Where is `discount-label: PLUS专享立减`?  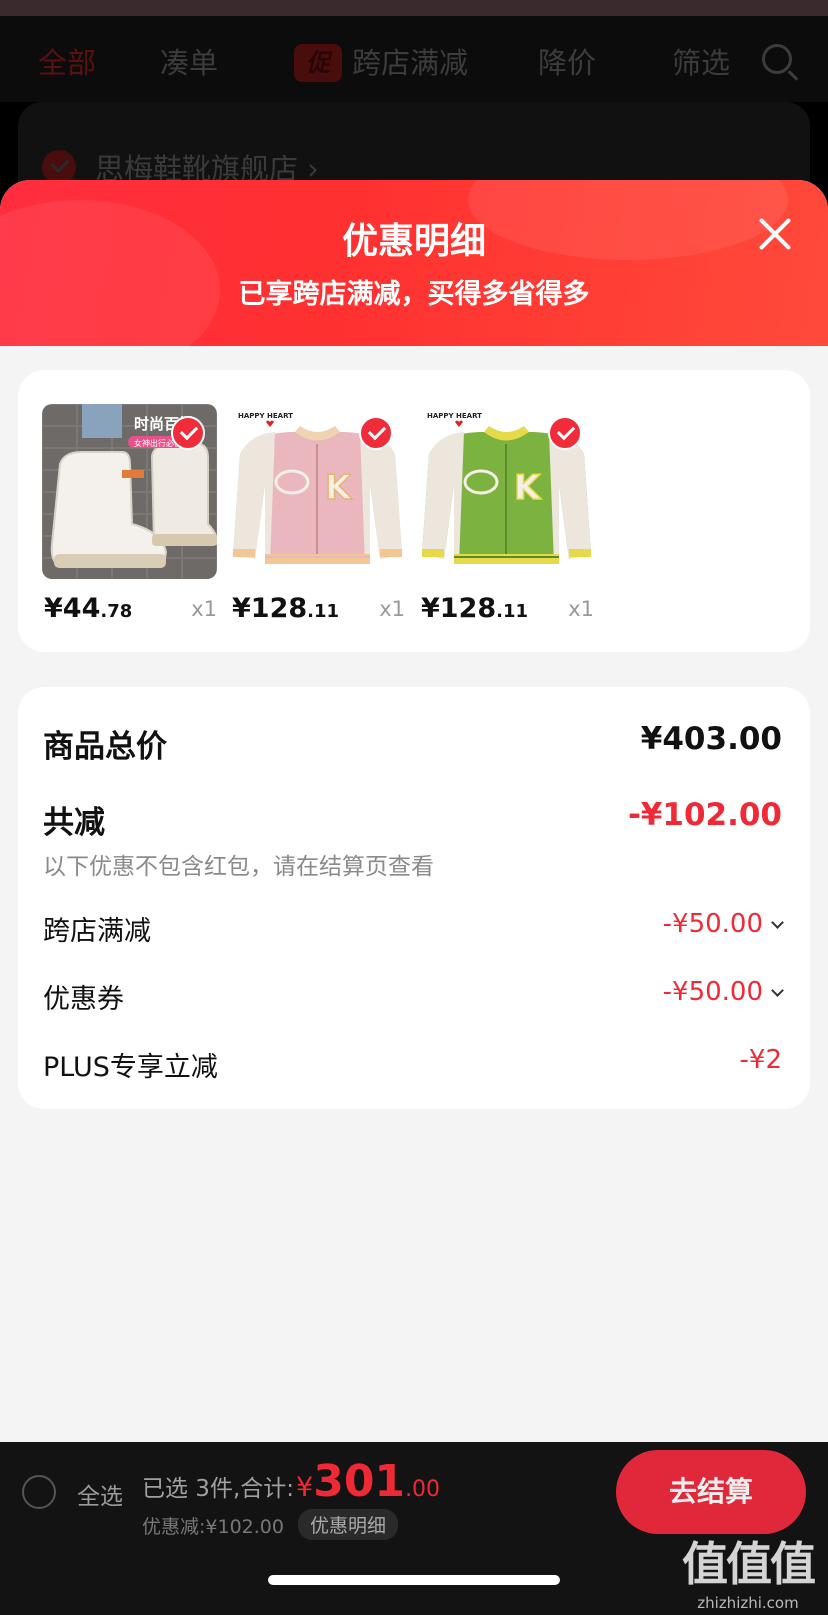
discount-label: PLUS专享立减 is located at coordinates (130, 1067).